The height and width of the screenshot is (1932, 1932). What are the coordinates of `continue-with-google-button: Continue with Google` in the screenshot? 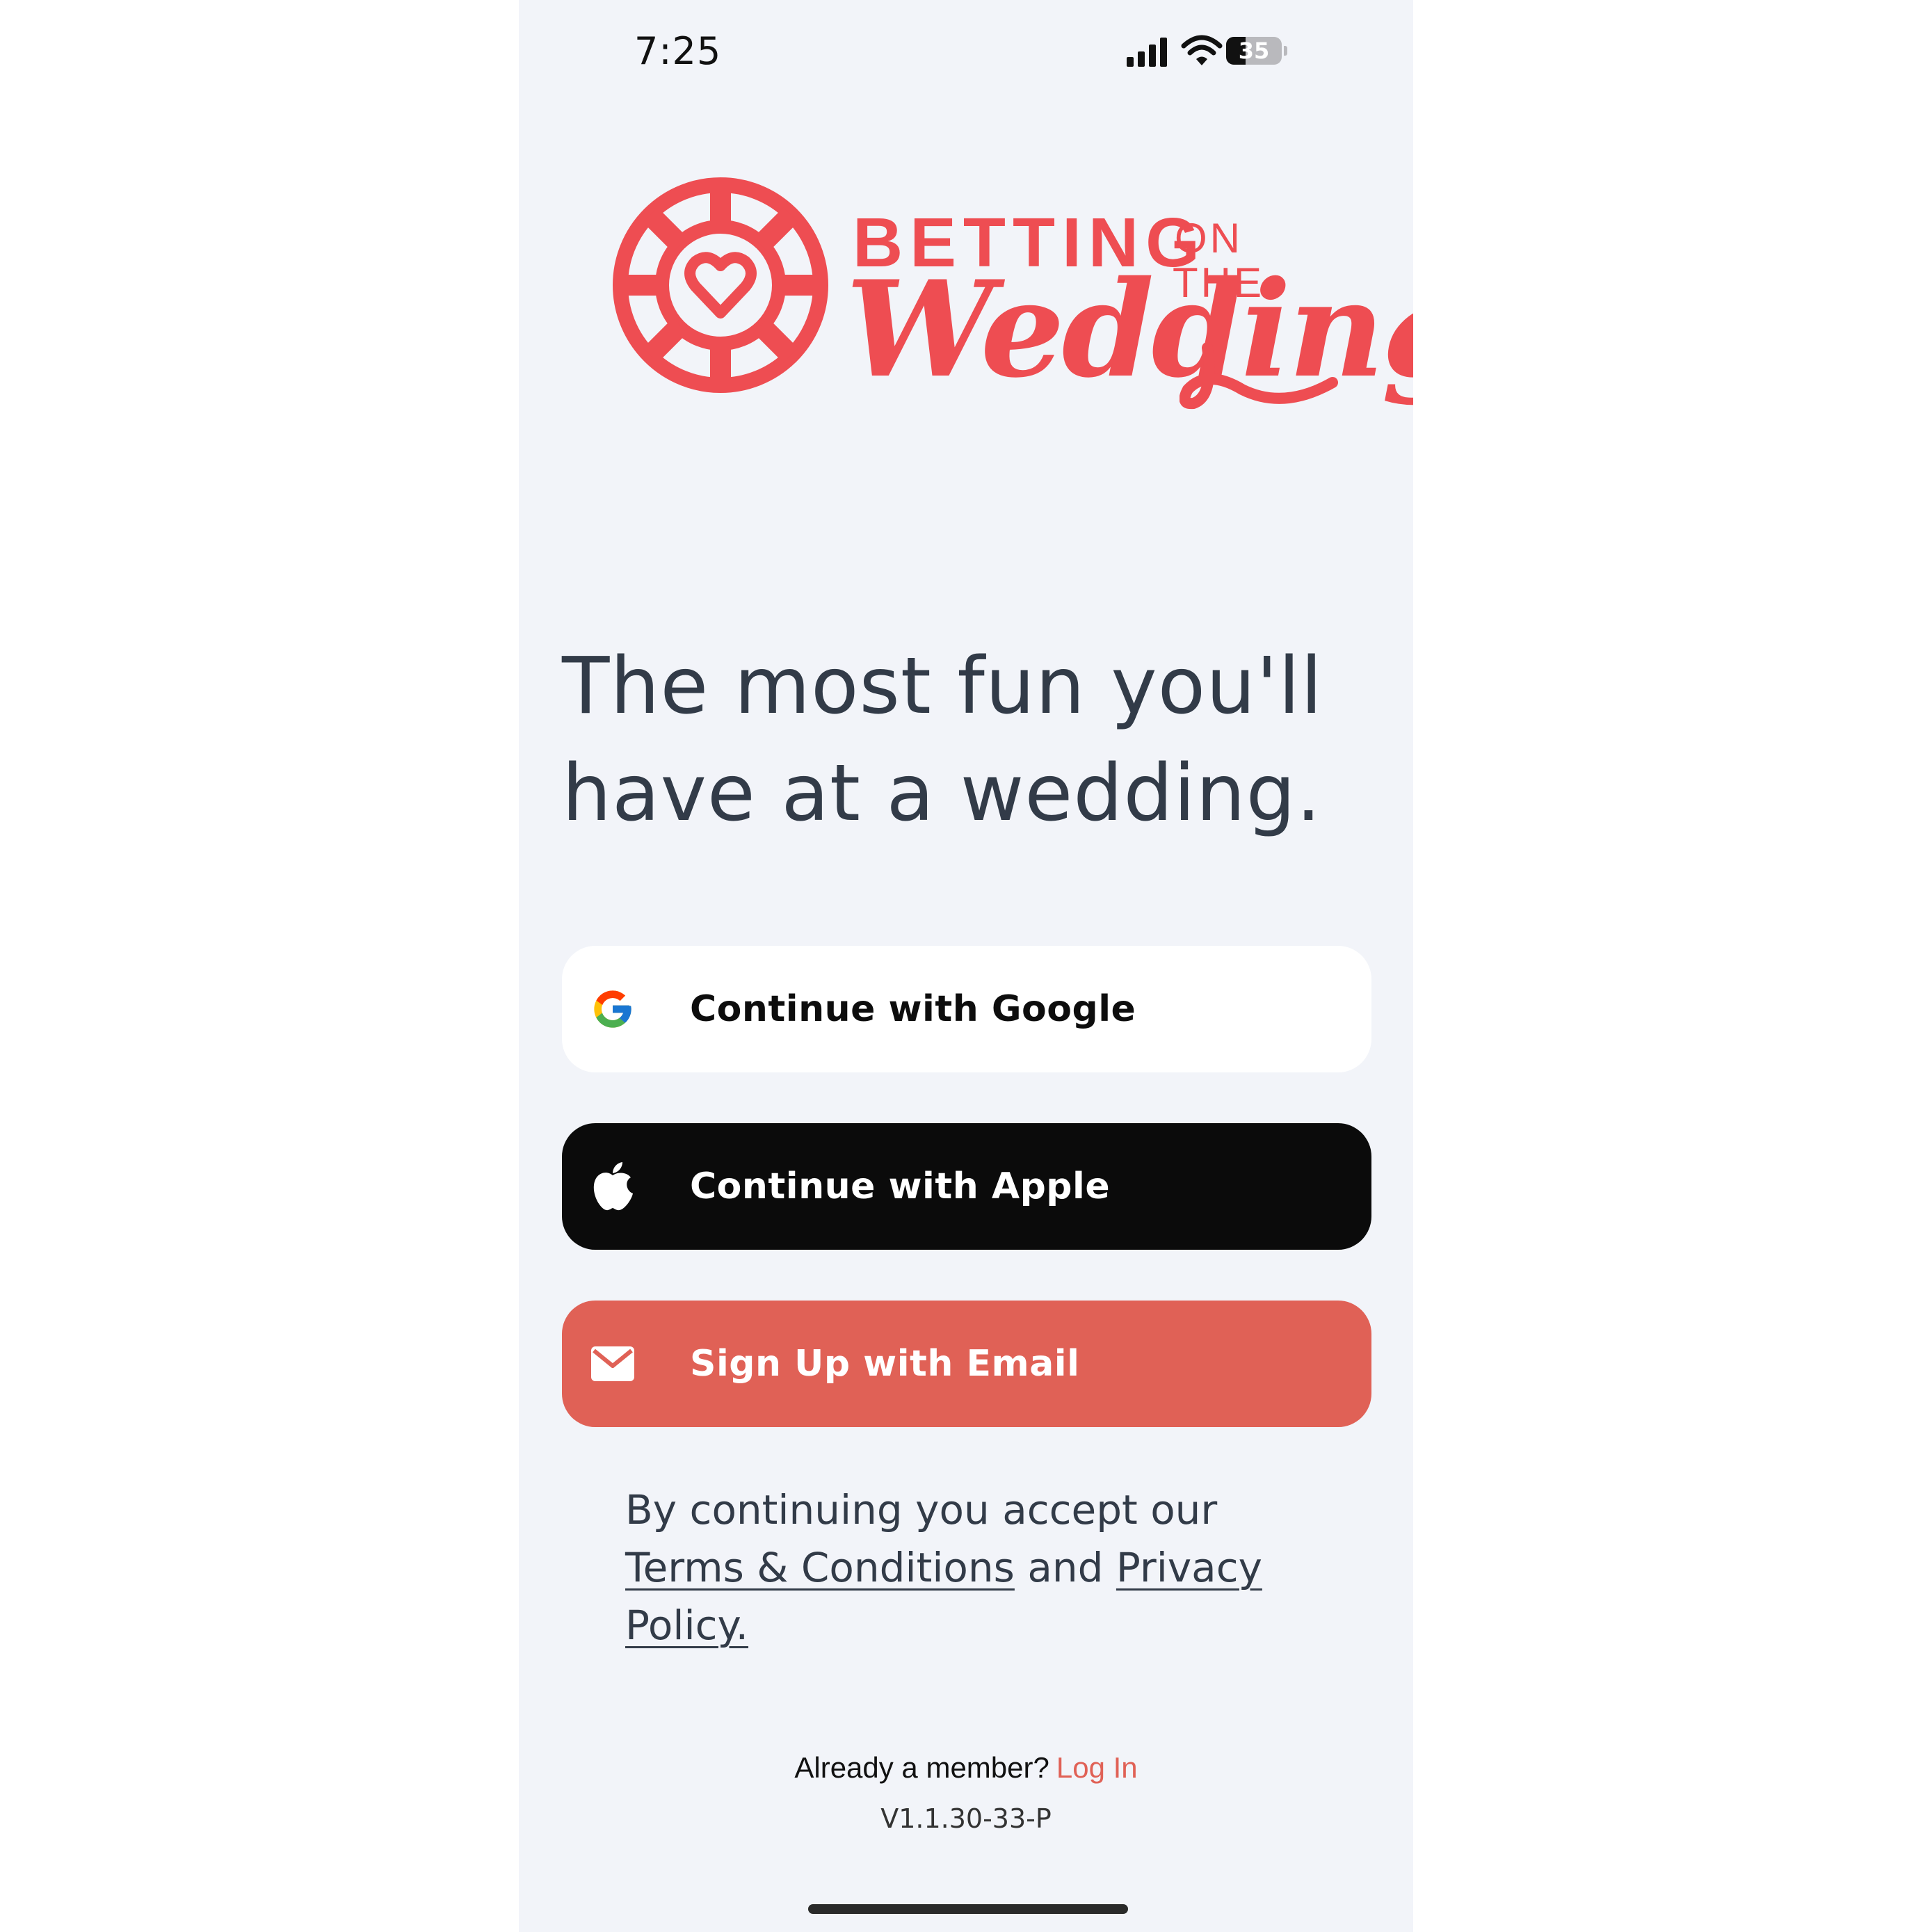 It's located at (967, 1009).